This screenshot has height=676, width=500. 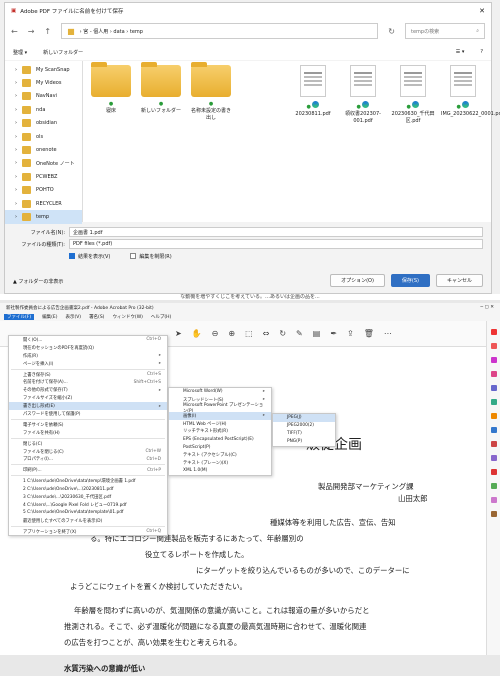 I want to click on zoom-out-icon: ⊖, so click(x=215, y=333).